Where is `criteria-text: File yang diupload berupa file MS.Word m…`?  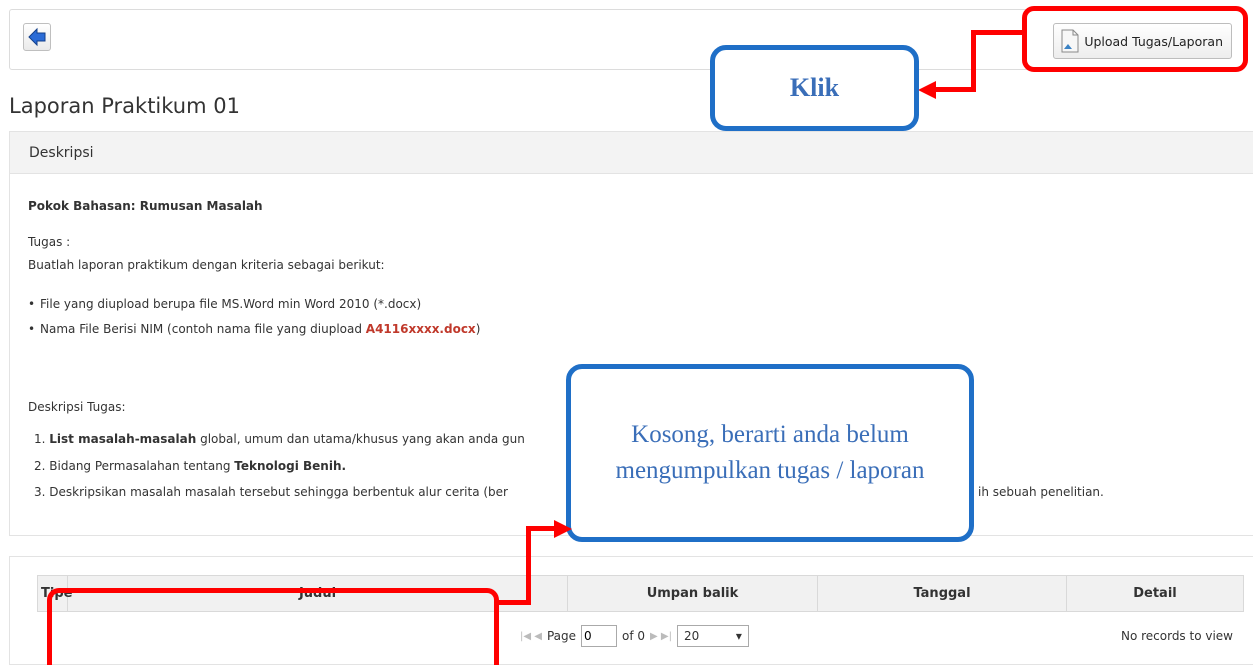
criteria-text: File yang diupload berupa file MS.Word m… is located at coordinates (231, 304).